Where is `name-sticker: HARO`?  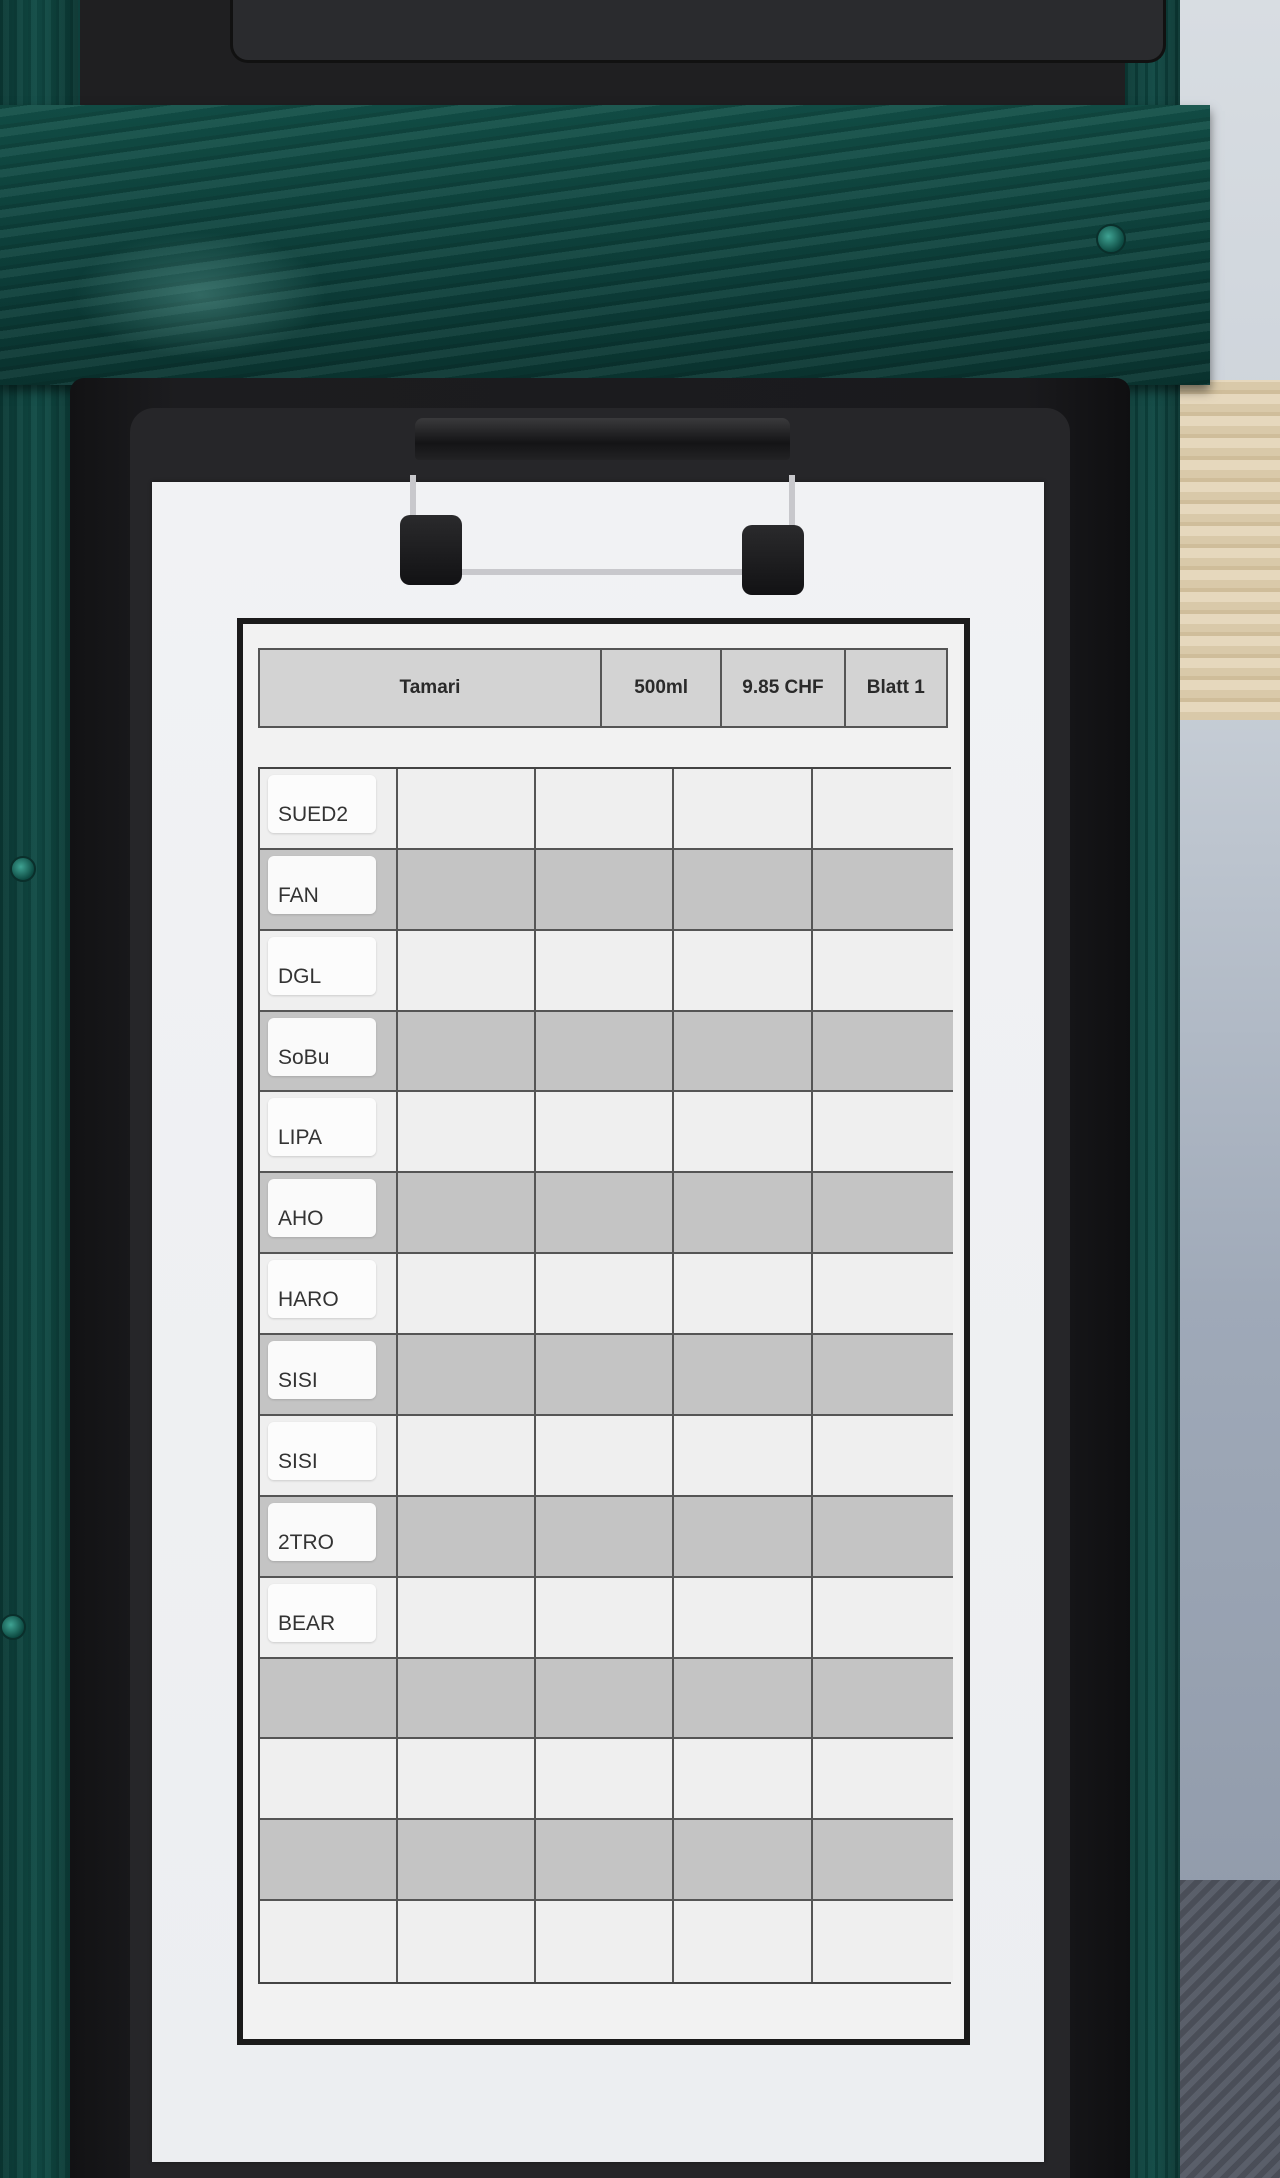
name-sticker: HARO is located at coordinates (322, 1289).